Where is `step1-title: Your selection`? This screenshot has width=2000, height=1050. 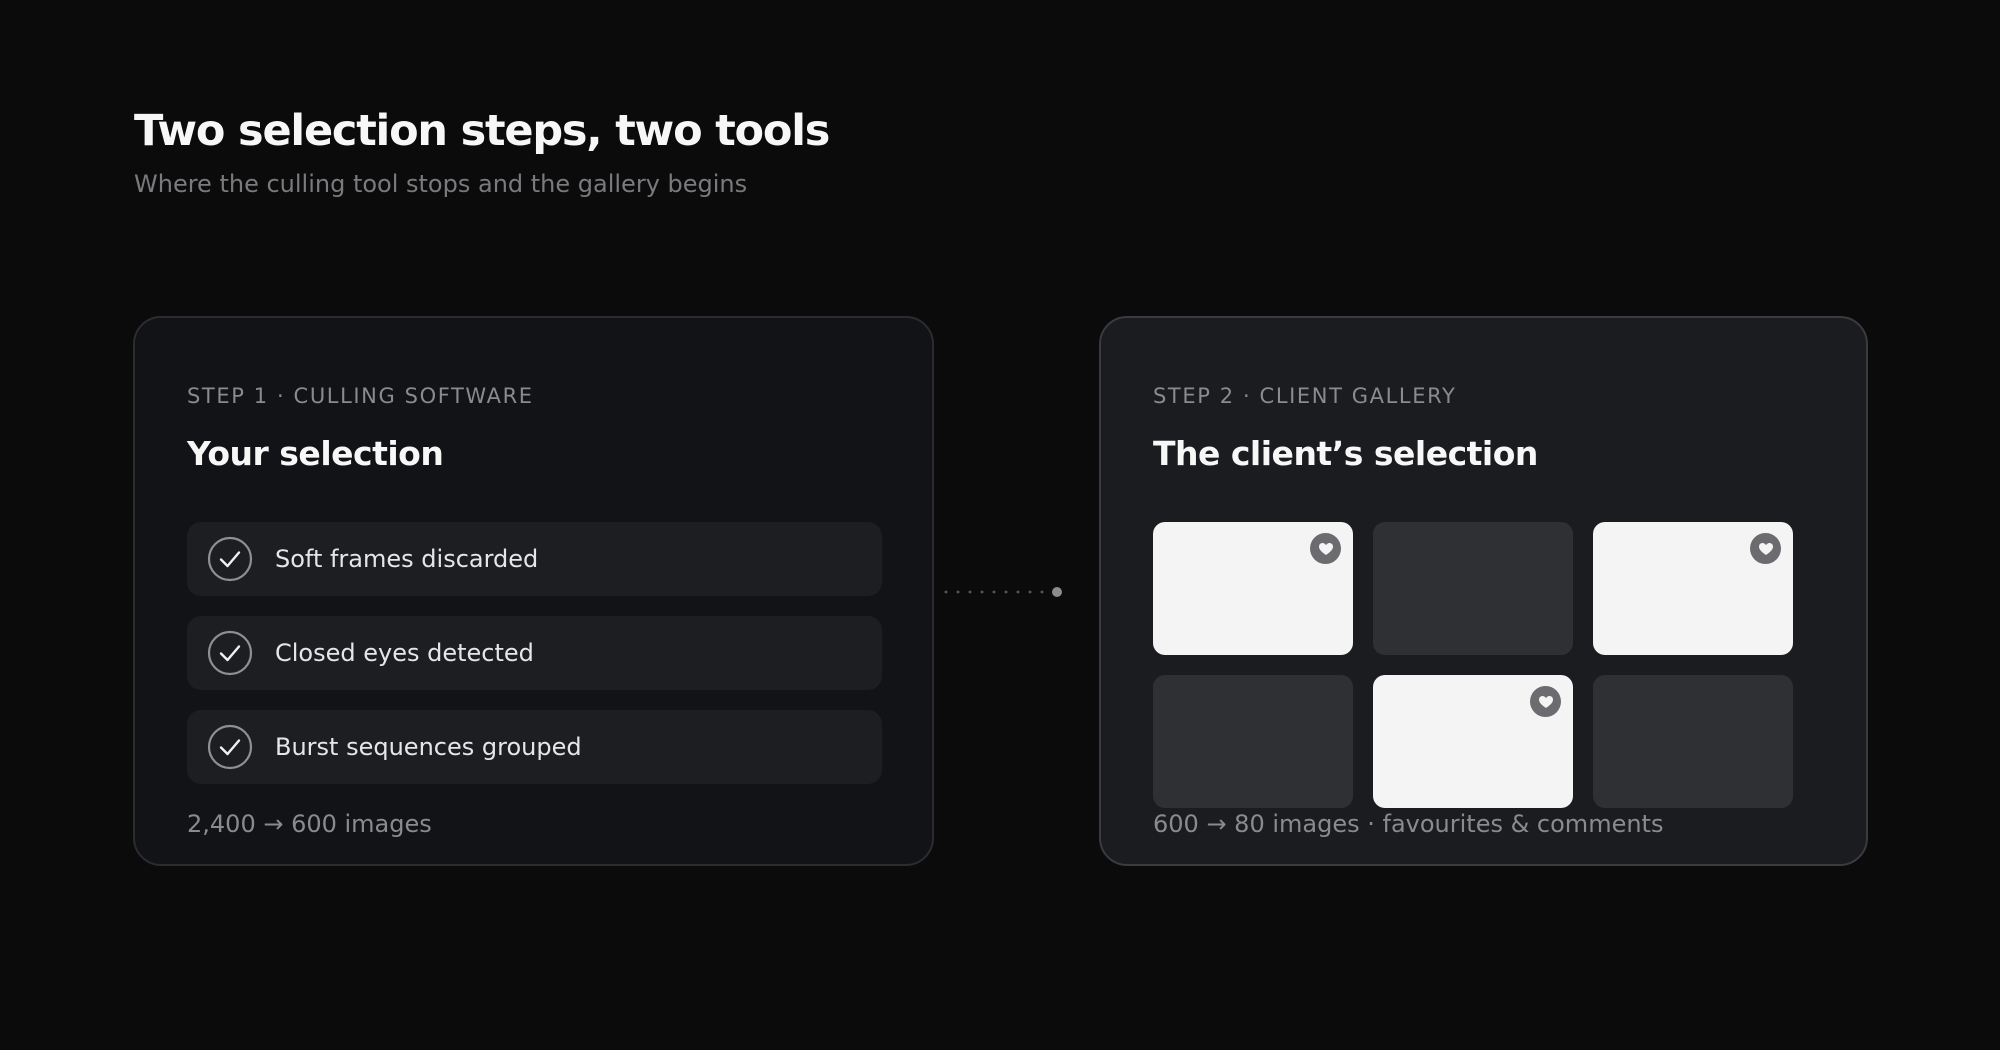
step1-title: Your selection is located at coordinates (315, 453).